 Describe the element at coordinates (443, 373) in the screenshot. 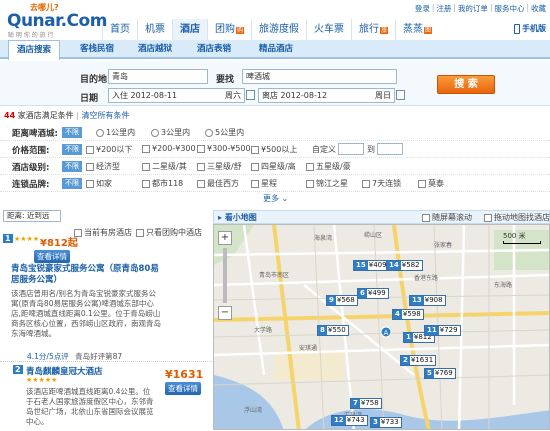

I see `pin-price: ¥769` at that location.